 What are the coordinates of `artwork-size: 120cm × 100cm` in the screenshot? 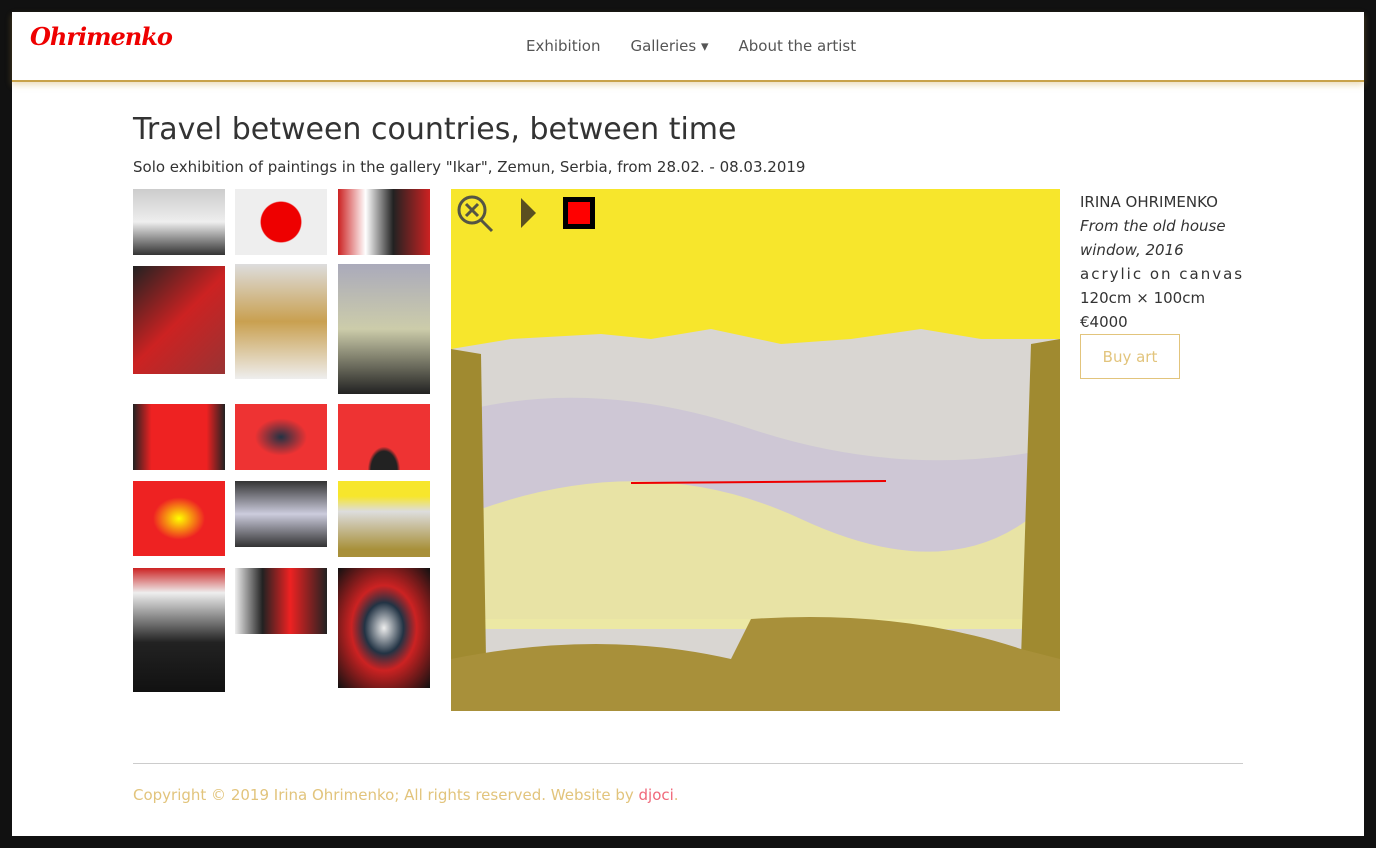 It's located at (1143, 298).